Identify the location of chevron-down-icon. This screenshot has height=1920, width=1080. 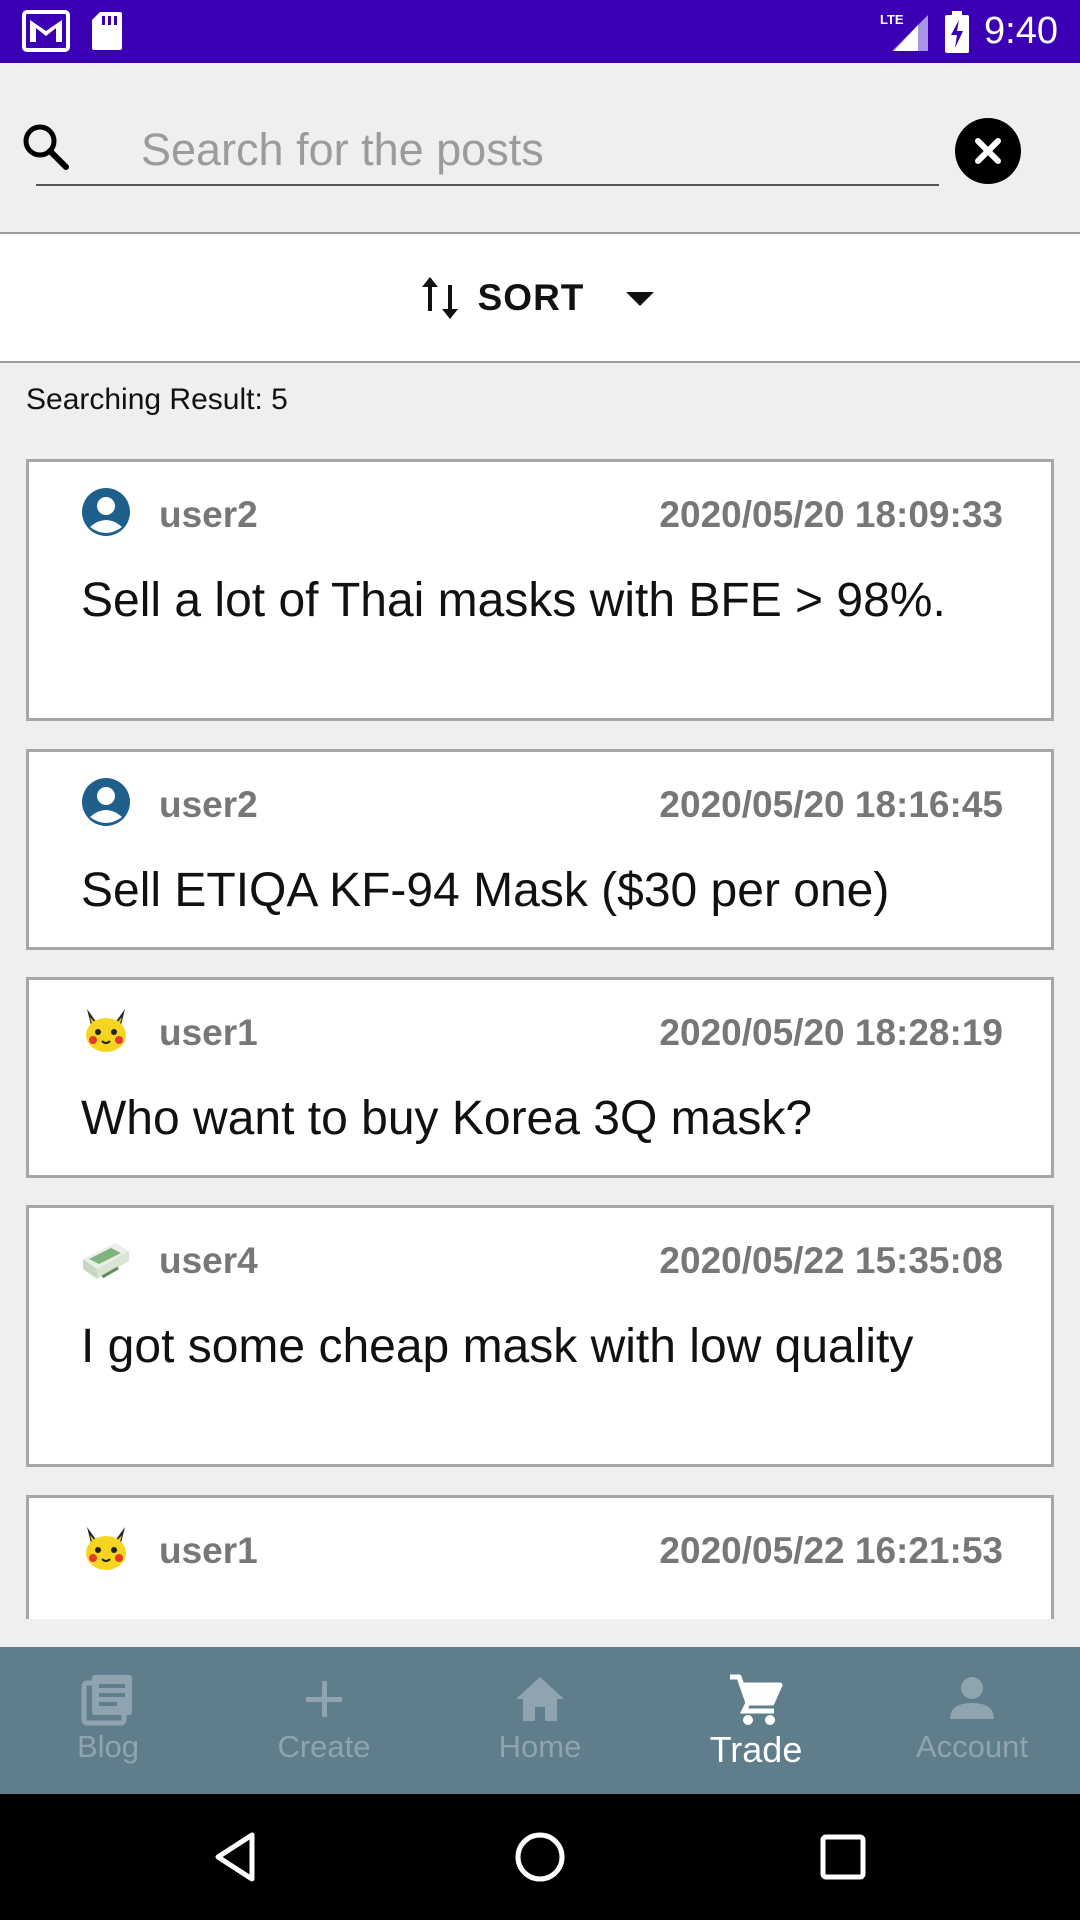
(640, 298).